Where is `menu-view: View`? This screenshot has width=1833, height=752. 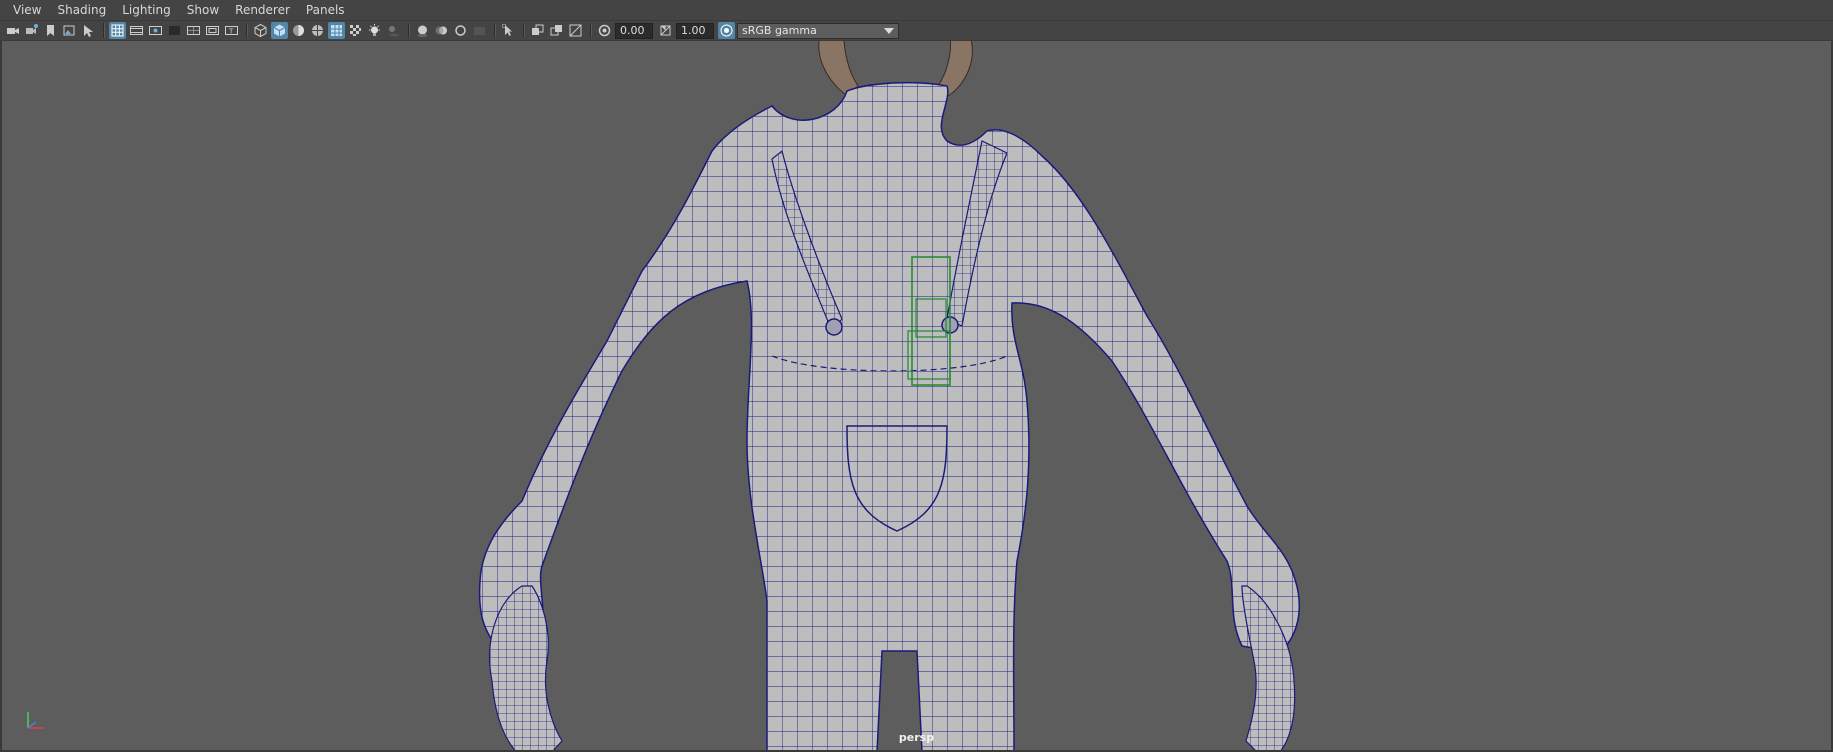
menu-view: View is located at coordinates (27, 10).